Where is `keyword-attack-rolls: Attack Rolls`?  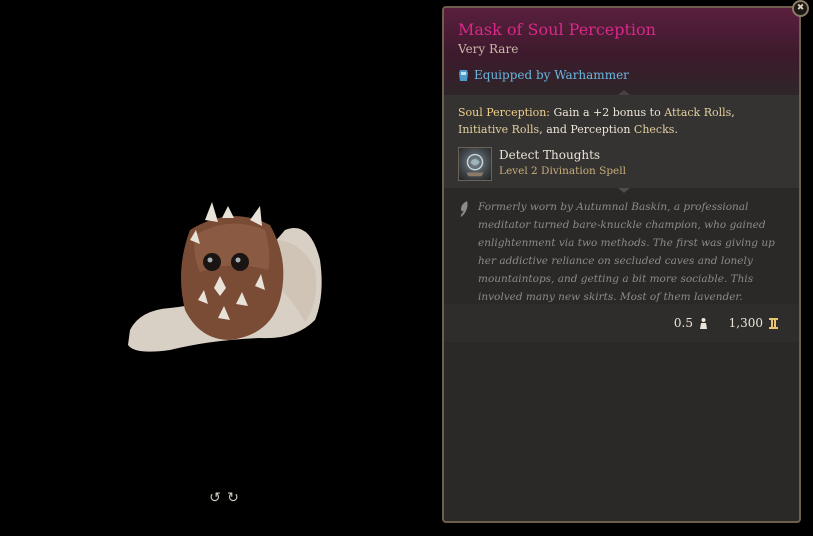
keyword-attack-rolls: Attack Rolls is located at coordinates (697, 112).